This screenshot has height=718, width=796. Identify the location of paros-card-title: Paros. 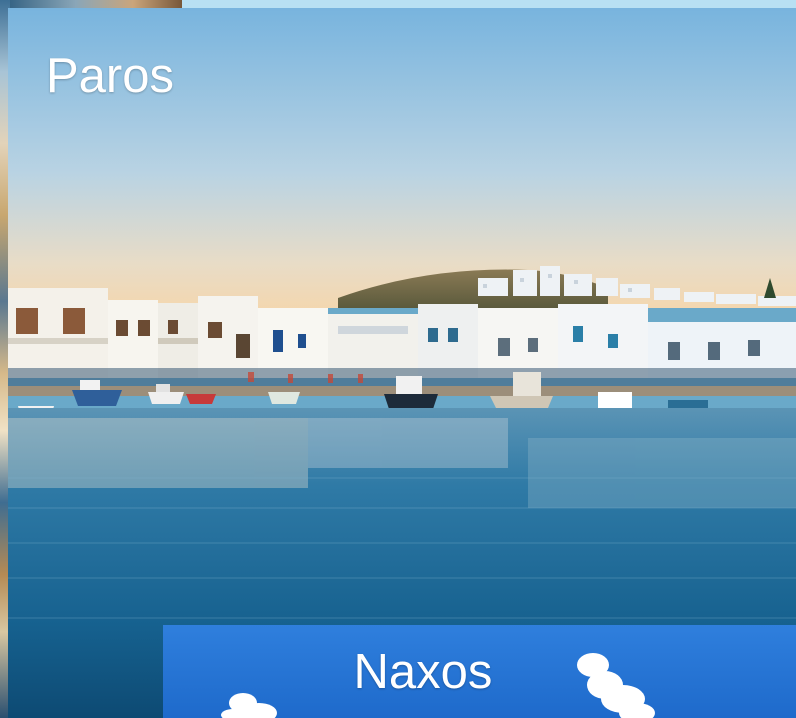
(110, 76).